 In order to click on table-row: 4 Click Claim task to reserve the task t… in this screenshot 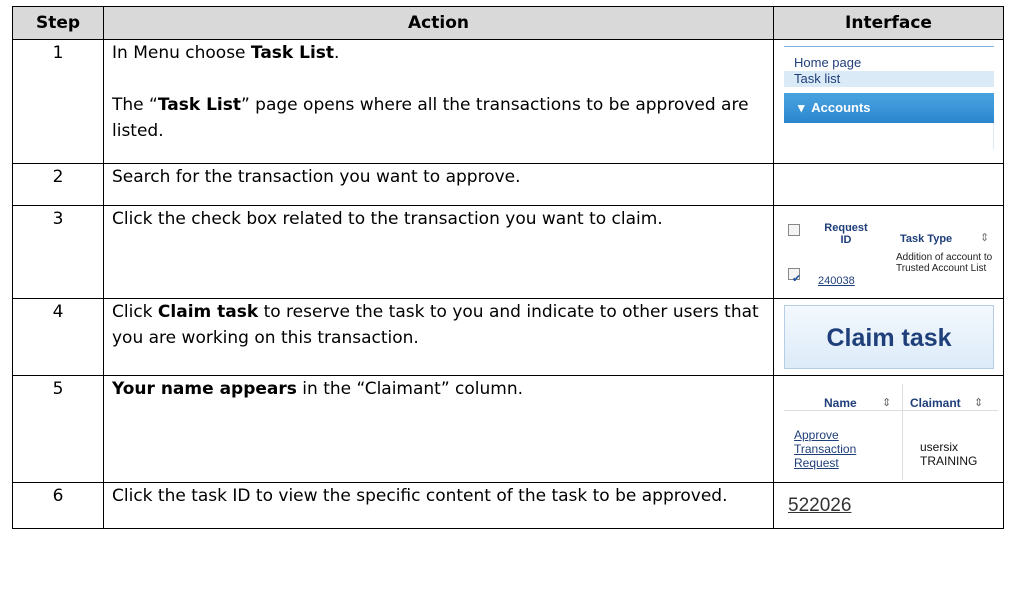, I will do `click(508, 337)`.